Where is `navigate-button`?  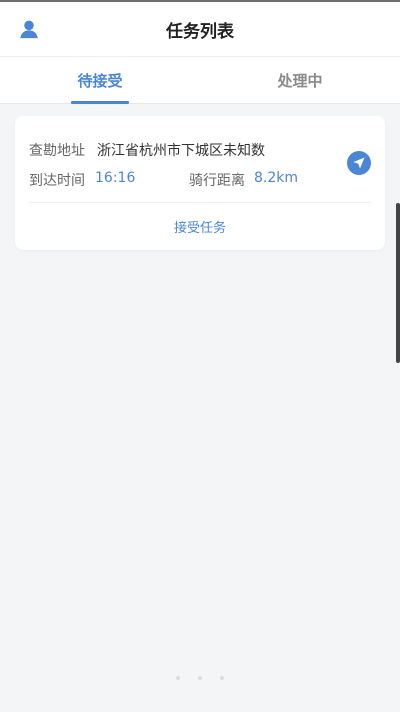 navigate-button is located at coordinates (359, 163).